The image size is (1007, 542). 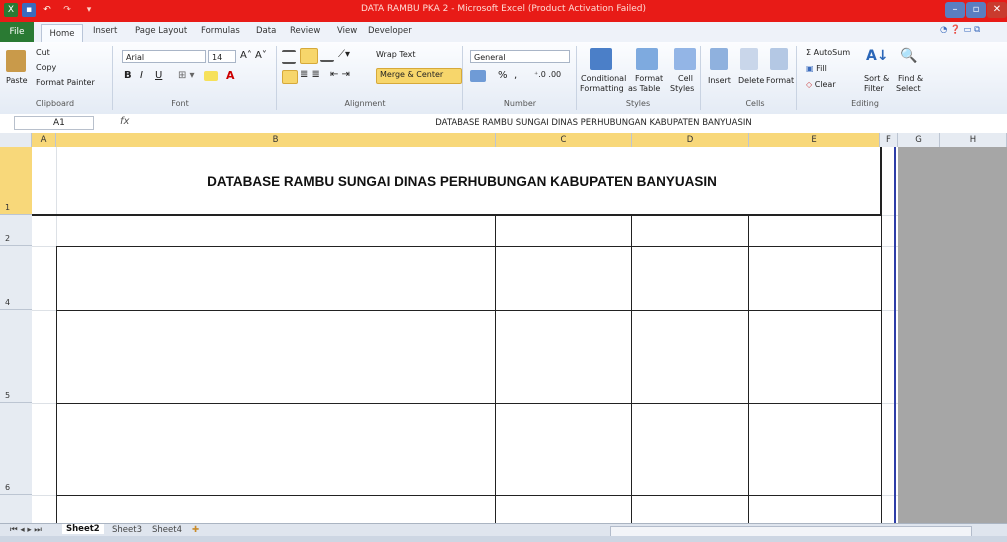 I want to click on page-break-line, so click(x=895, y=335).